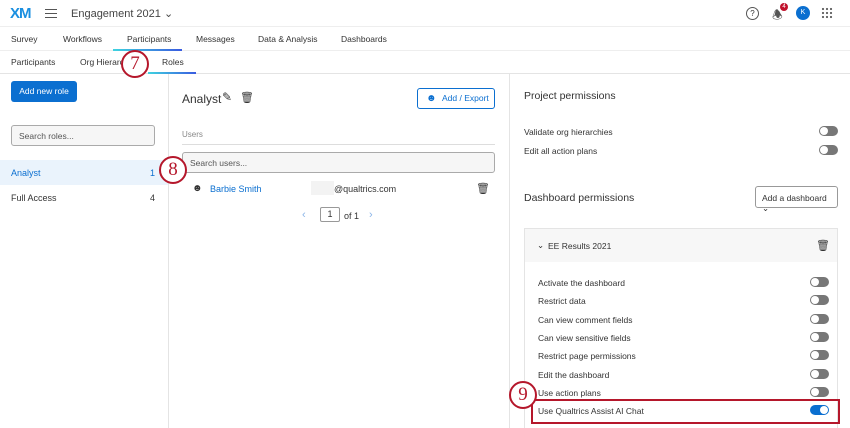 The image size is (850, 428). Describe the element at coordinates (681, 245) in the screenshot. I see `dashboard-card-header: ⌄ EE Results 2021 🗑` at that location.